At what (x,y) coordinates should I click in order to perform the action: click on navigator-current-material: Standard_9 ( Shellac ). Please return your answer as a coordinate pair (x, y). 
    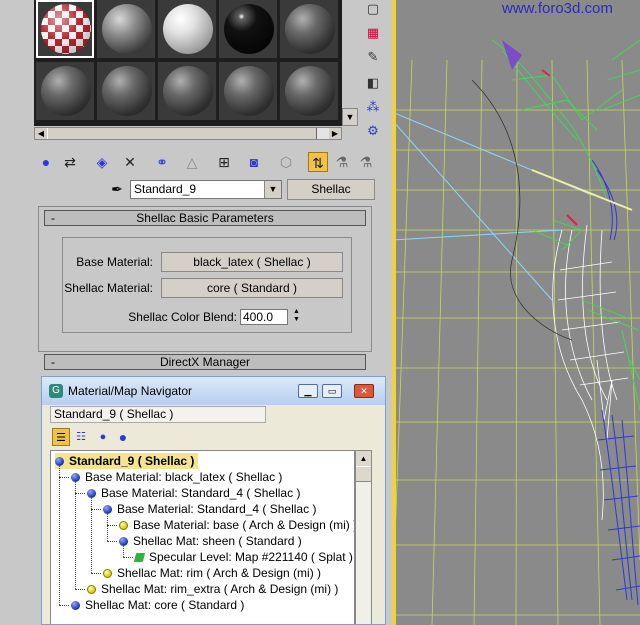
    Looking at the image, I should click on (158, 414).